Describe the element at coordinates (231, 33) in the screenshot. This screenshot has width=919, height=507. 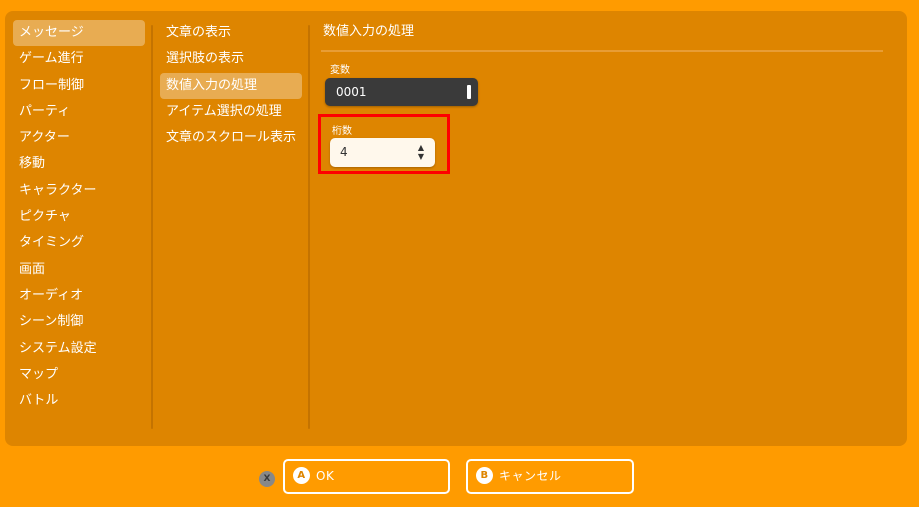
I see `command-item: 文章の表示` at that location.